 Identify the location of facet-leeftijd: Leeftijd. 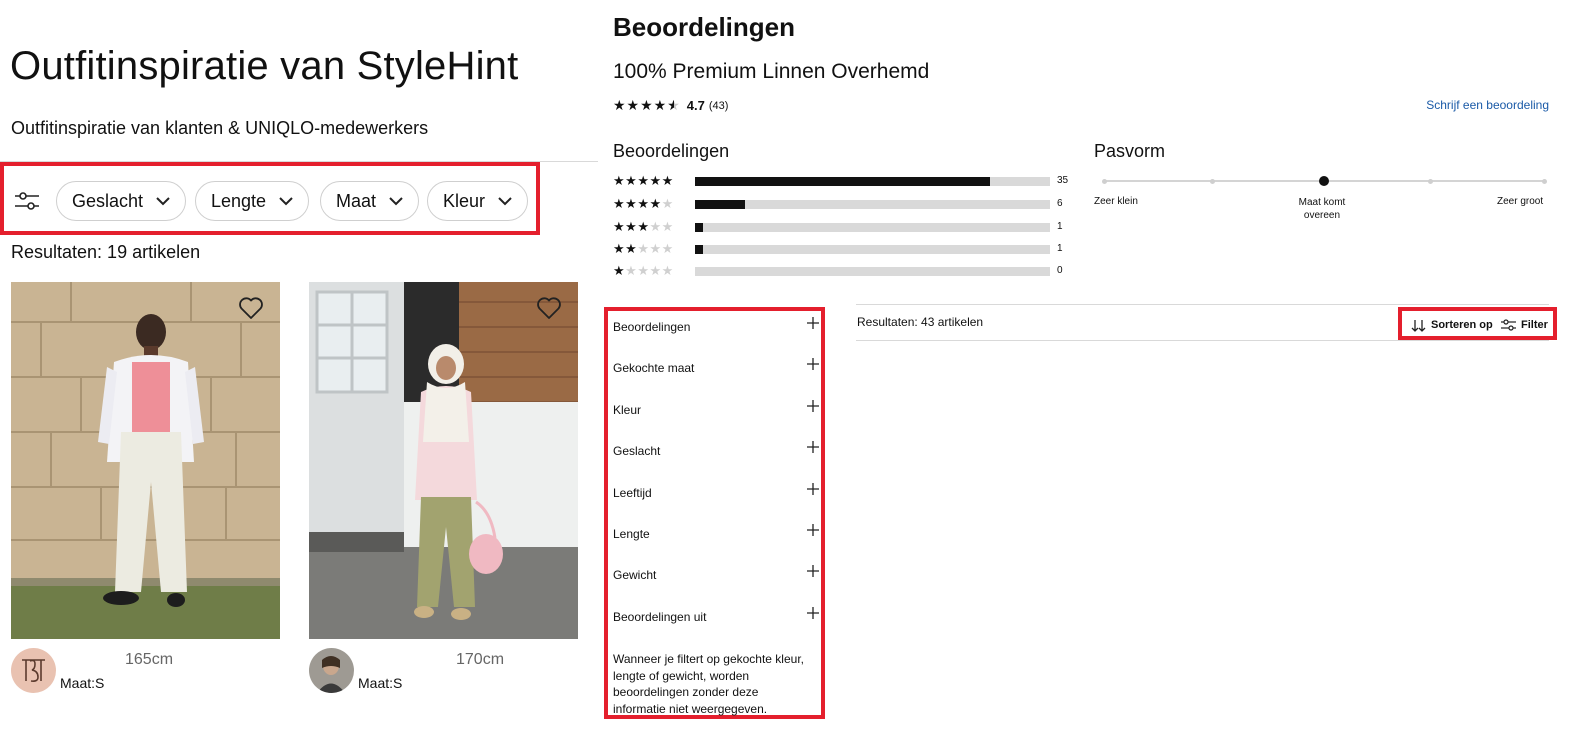
(716, 494).